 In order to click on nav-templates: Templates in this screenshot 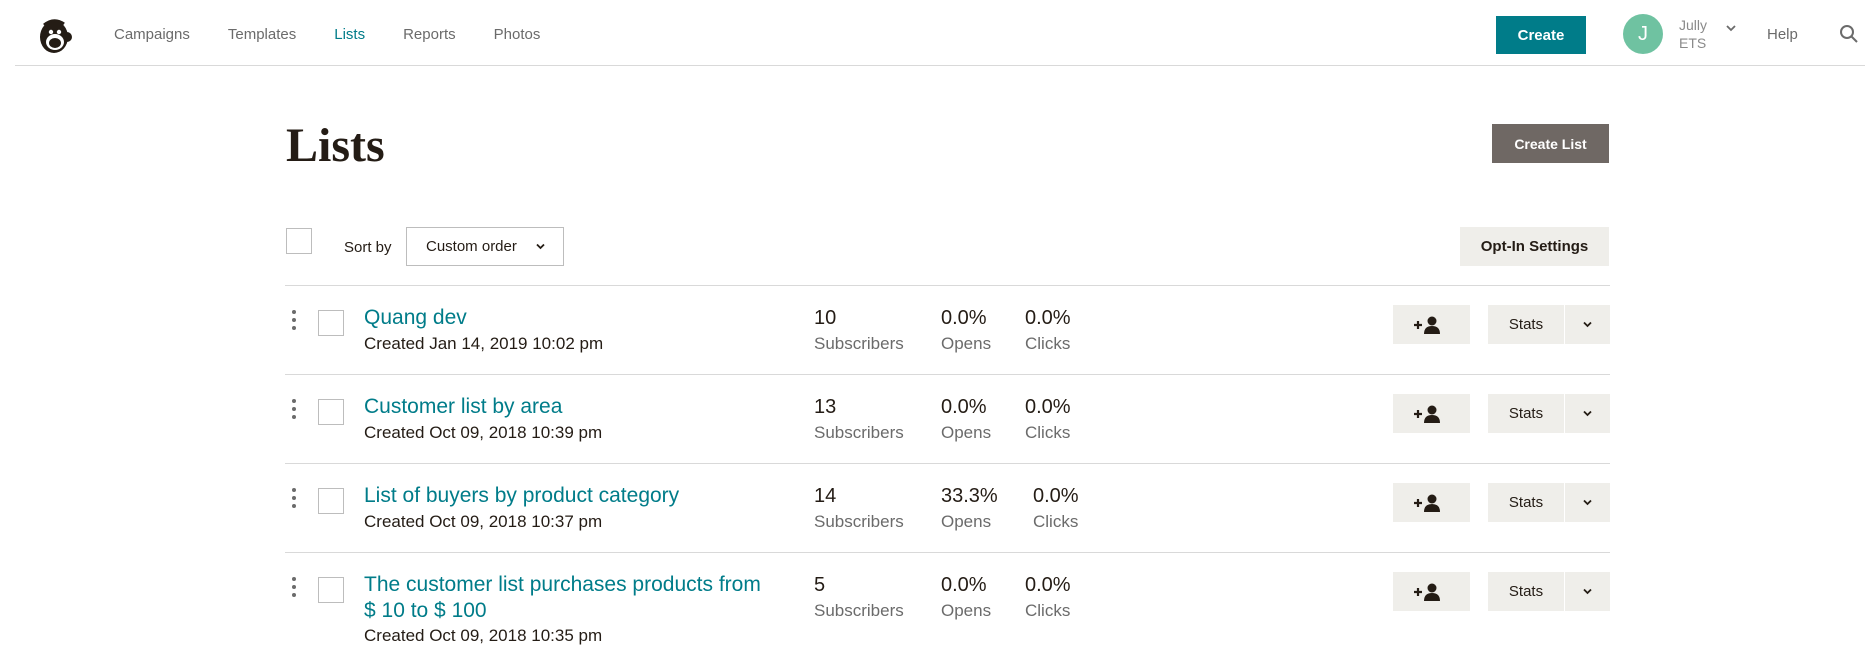, I will do `click(262, 33)`.